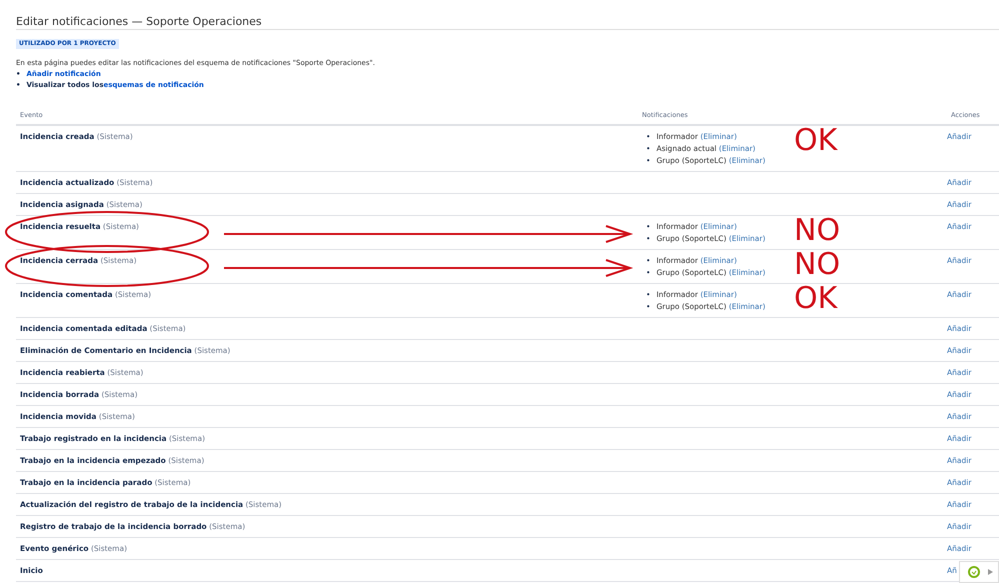  What do you see at coordinates (507, 22) in the screenshot?
I see `page-title: Editar notificaciones — Soporte Operaciones` at bounding box center [507, 22].